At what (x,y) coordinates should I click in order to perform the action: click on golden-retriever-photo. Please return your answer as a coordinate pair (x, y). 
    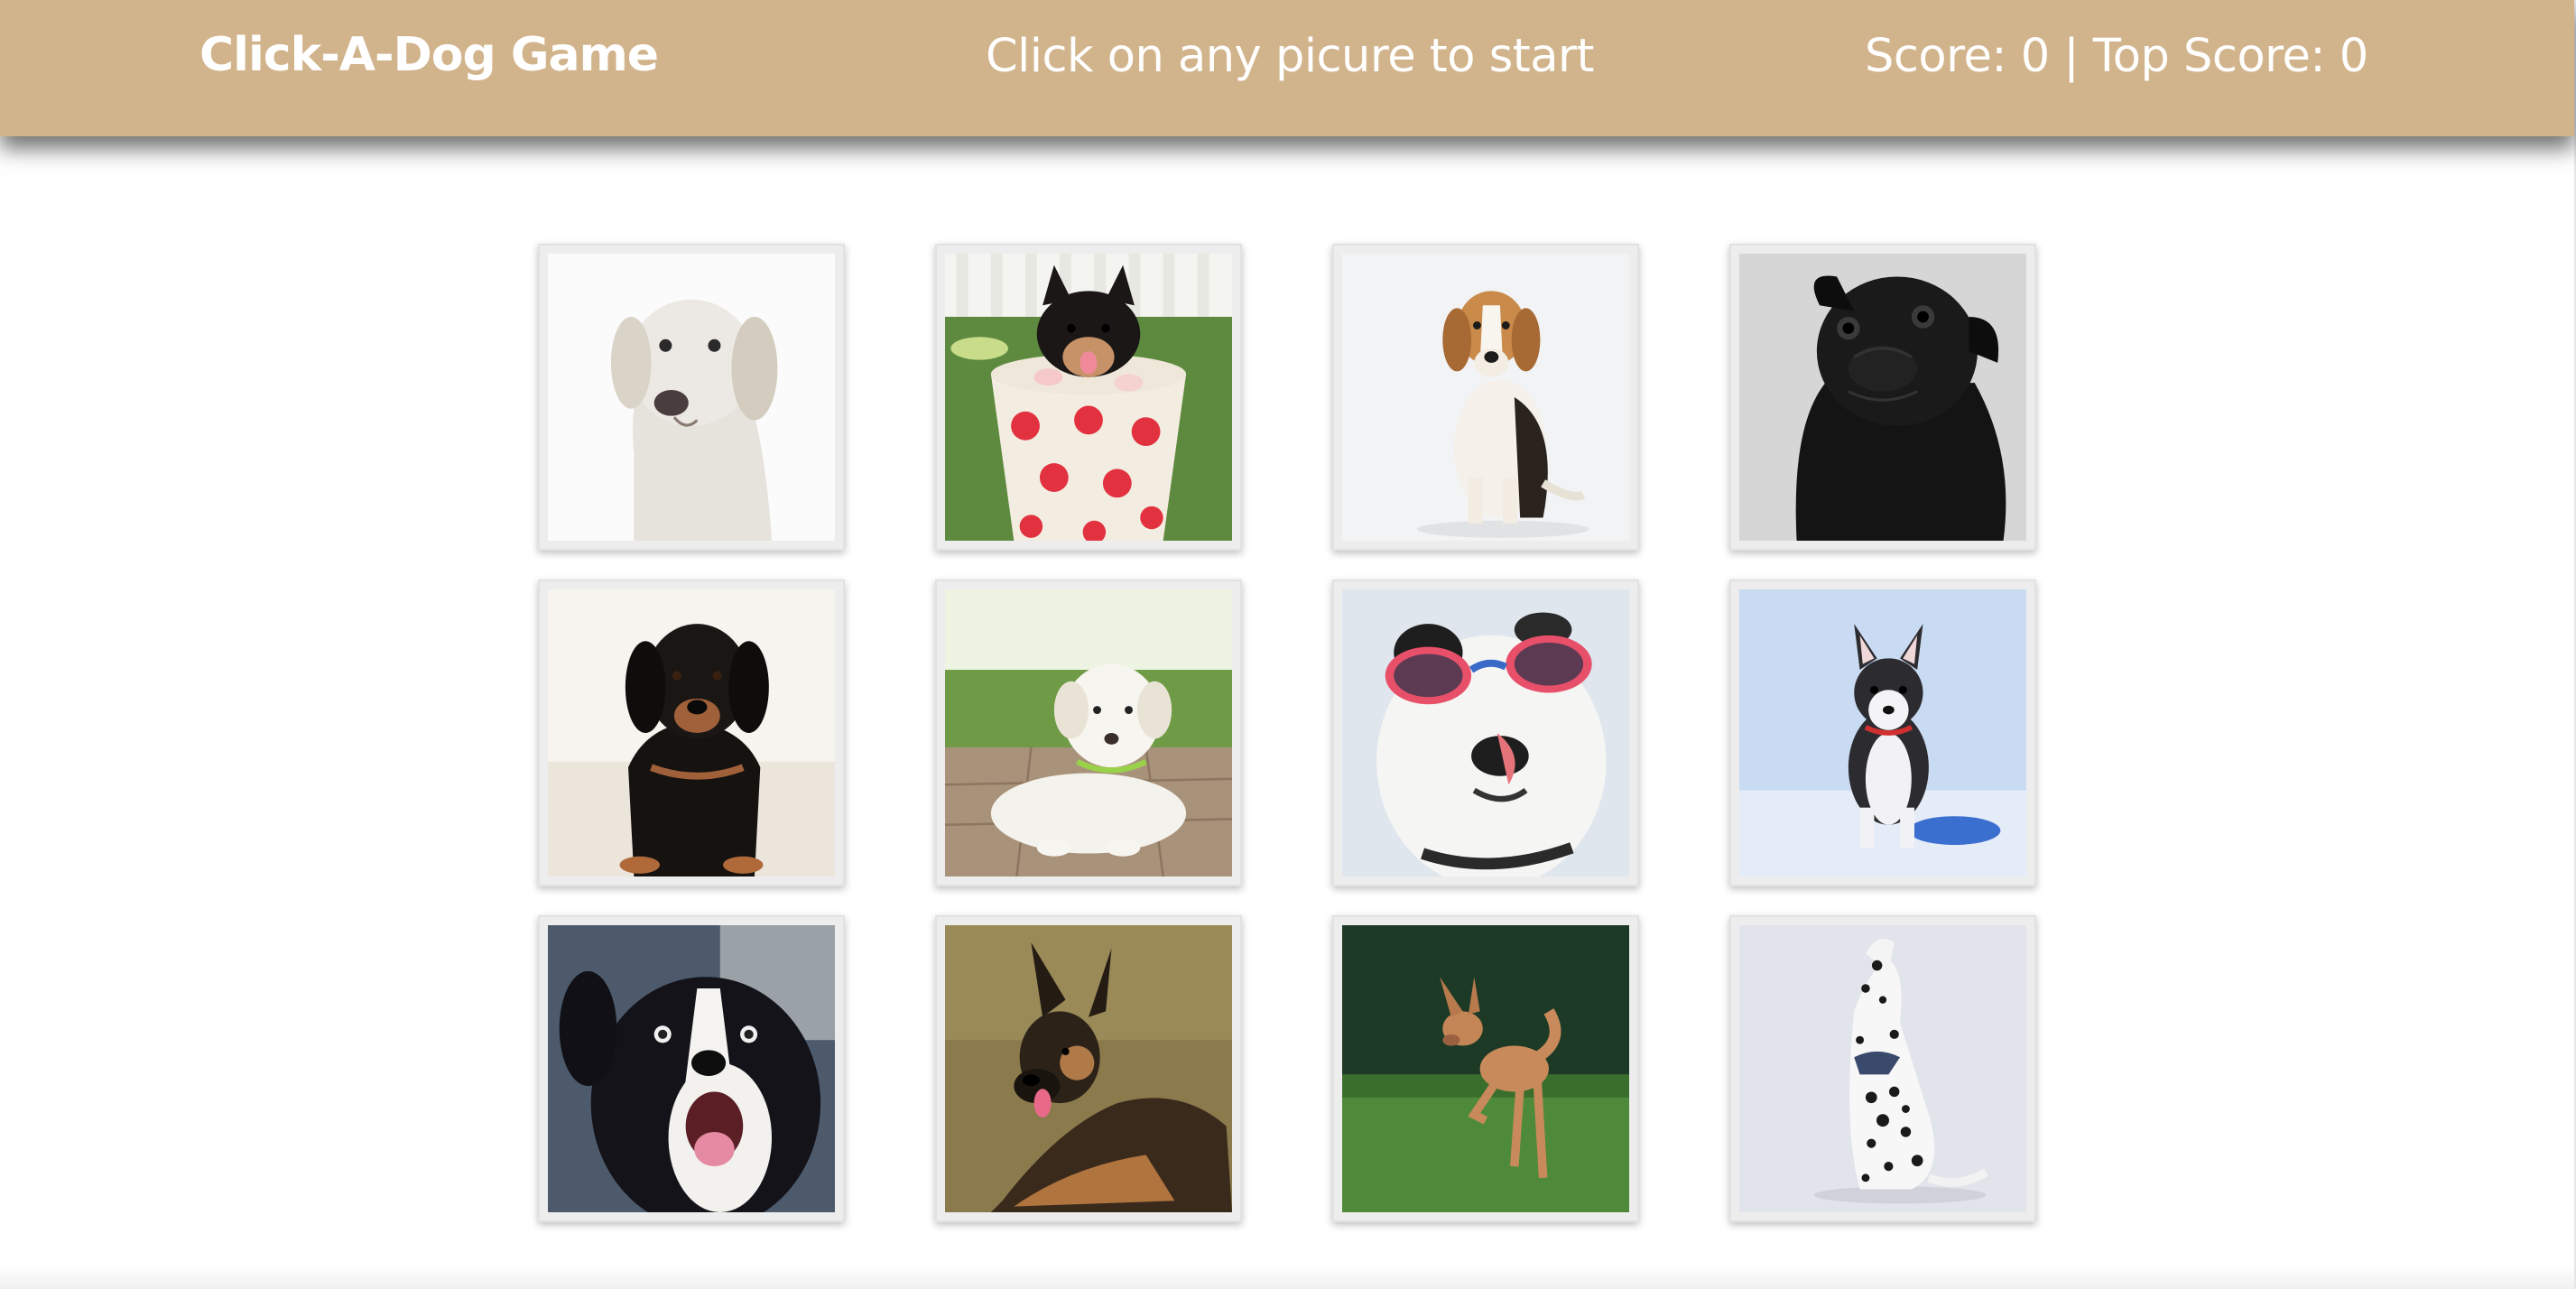
    Looking at the image, I should click on (692, 398).